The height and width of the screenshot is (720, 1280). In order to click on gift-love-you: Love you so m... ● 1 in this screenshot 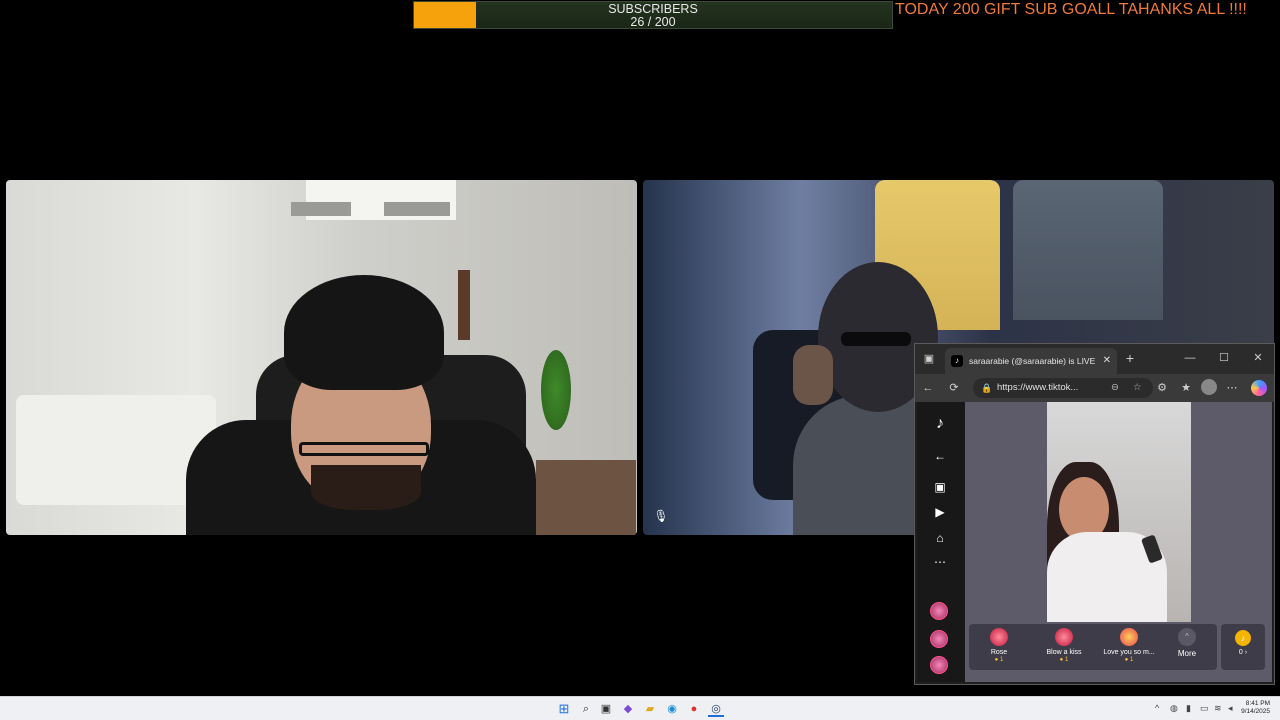, I will do `click(1129, 644)`.